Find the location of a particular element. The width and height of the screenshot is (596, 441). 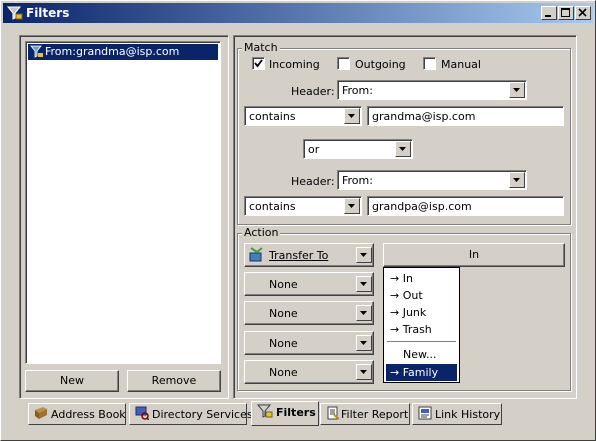

mailbox-button: In is located at coordinates (474, 255).